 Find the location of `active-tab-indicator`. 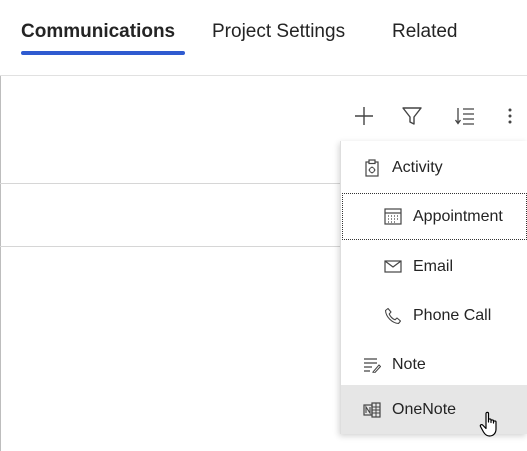

active-tab-indicator is located at coordinates (103, 53).